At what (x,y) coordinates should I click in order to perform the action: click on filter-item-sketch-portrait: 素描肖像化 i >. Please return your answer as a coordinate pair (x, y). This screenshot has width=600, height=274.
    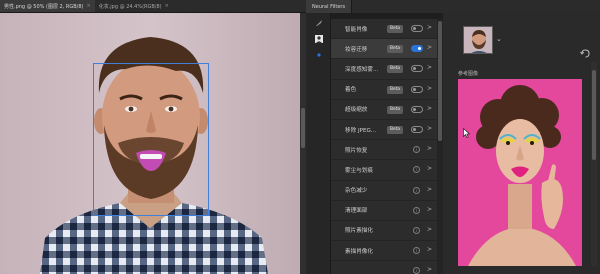
    Looking at the image, I should click on (384, 251).